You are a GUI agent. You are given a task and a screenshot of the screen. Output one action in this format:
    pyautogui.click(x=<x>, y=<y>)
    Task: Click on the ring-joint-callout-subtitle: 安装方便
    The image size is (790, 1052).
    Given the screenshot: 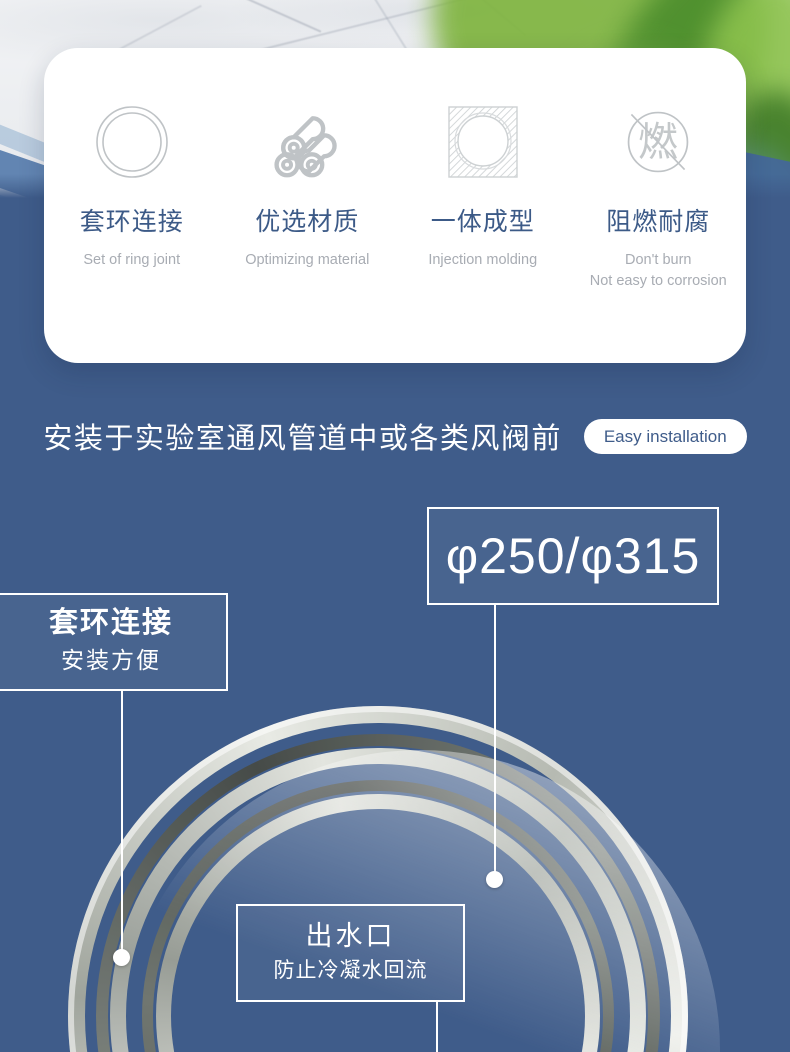 What is the action you would take?
    pyautogui.click(x=111, y=659)
    